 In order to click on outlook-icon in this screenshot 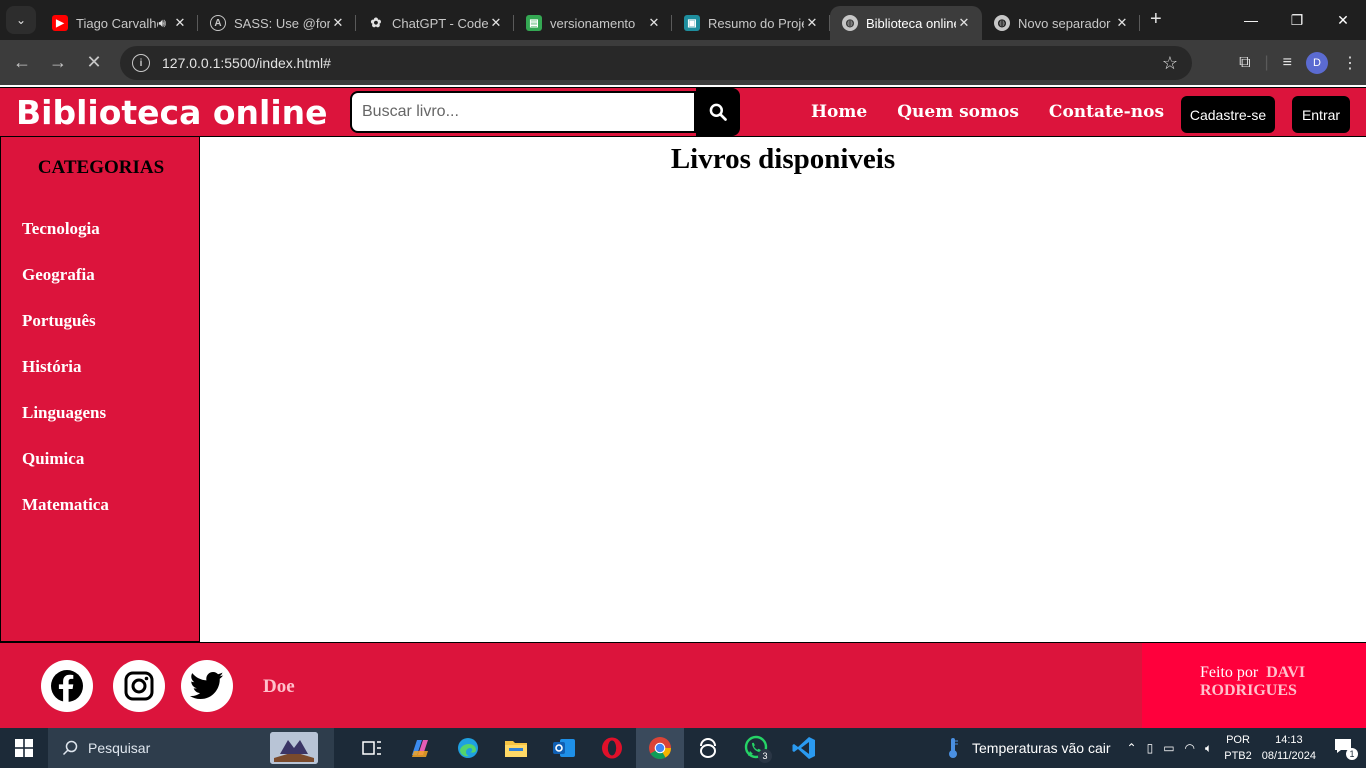, I will do `click(564, 748)`.